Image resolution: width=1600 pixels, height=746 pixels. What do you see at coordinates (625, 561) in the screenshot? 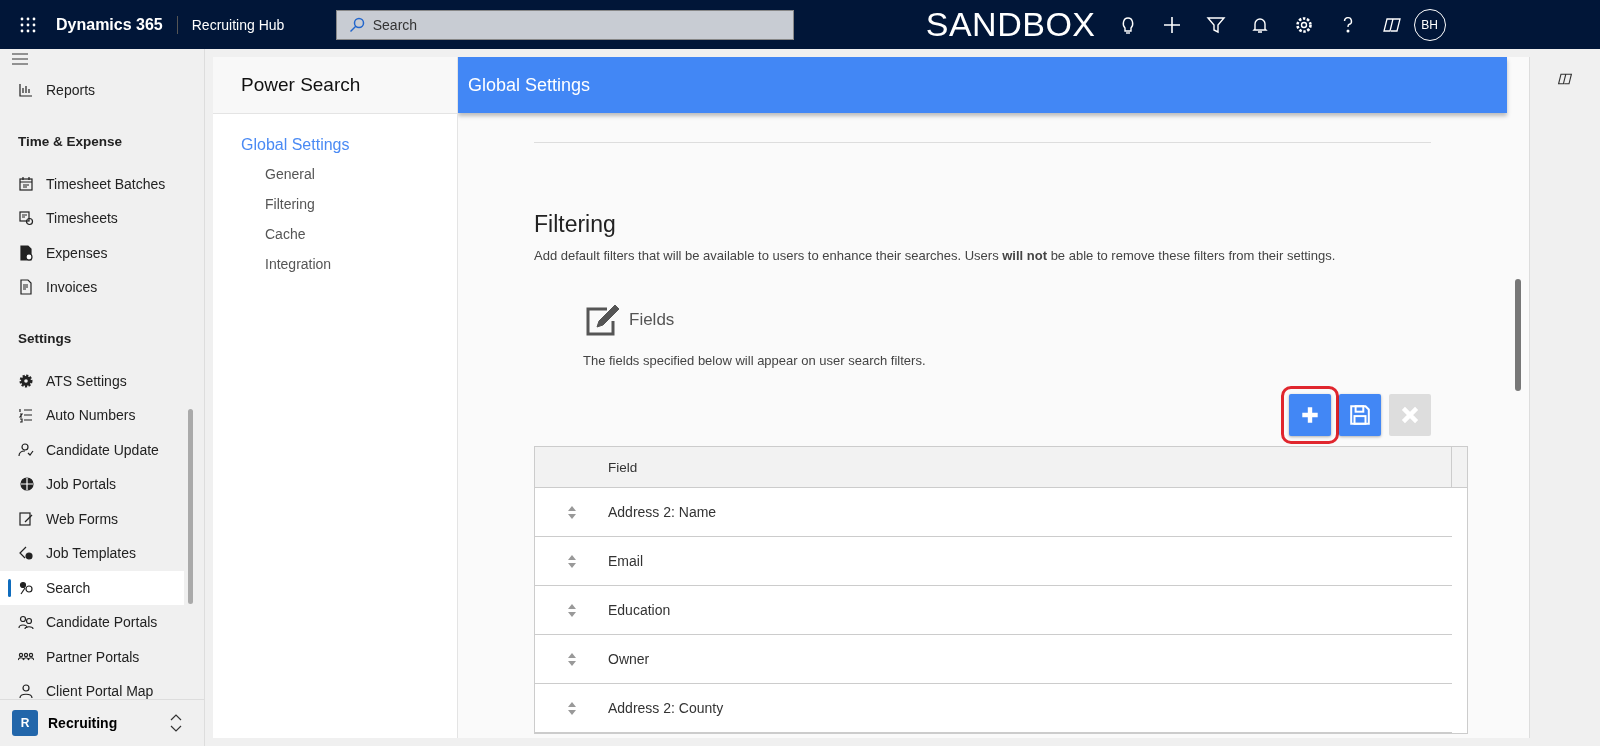
I see `table-cell: Email` at bounding box center [625, 561].